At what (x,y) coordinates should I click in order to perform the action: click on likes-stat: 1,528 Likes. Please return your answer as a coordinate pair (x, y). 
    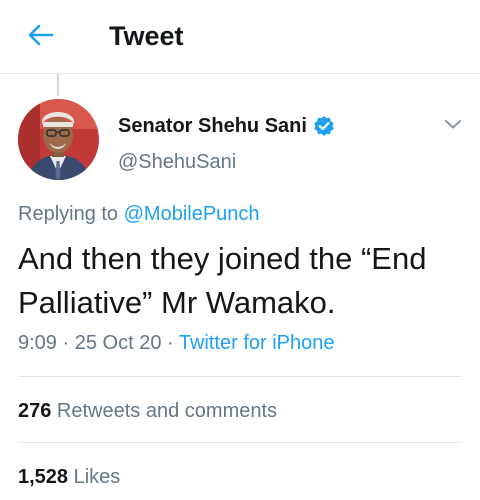
    Looking at the image, I should click on (69, 477).